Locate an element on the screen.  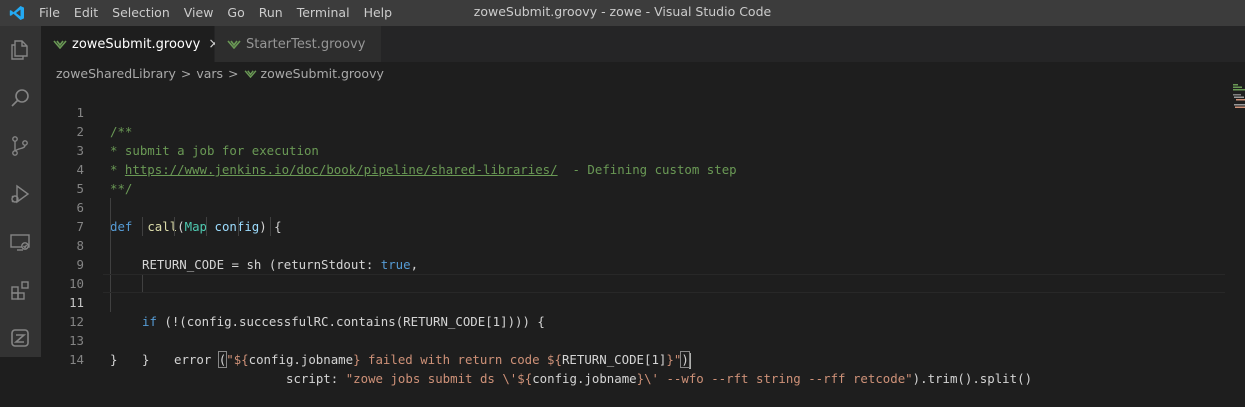
code-line: 6 def call(Map config) { is located at coordinates (633, 206).